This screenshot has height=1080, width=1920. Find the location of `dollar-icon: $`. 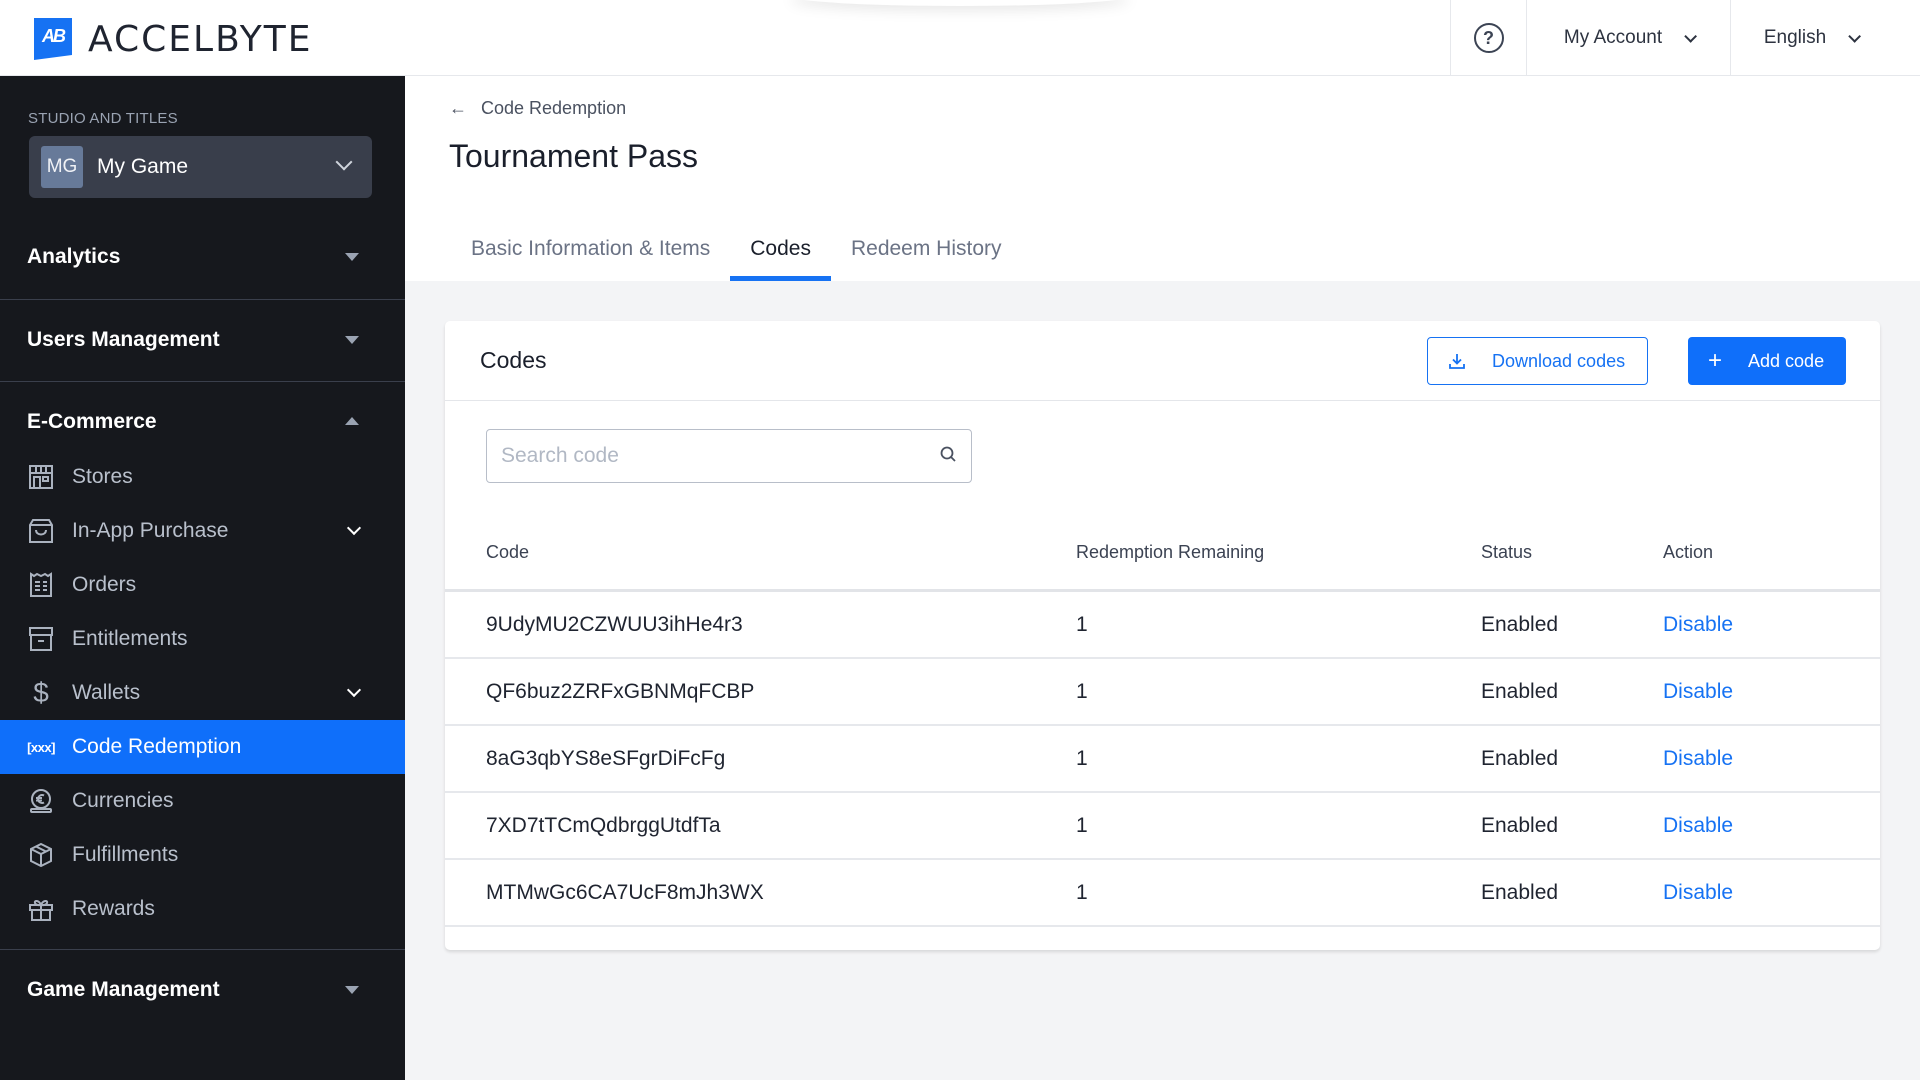

dollar-icon: $ is located at coordinates (41, 692).